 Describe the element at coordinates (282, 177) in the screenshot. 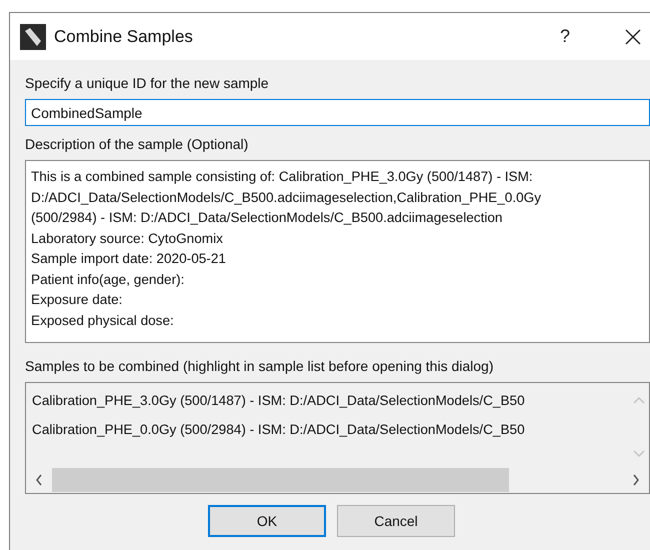

I see `description-line: This is a combined sample consisting of: Calibration_PHE_3.0Gy (500/1487) - ISM:` at that location.